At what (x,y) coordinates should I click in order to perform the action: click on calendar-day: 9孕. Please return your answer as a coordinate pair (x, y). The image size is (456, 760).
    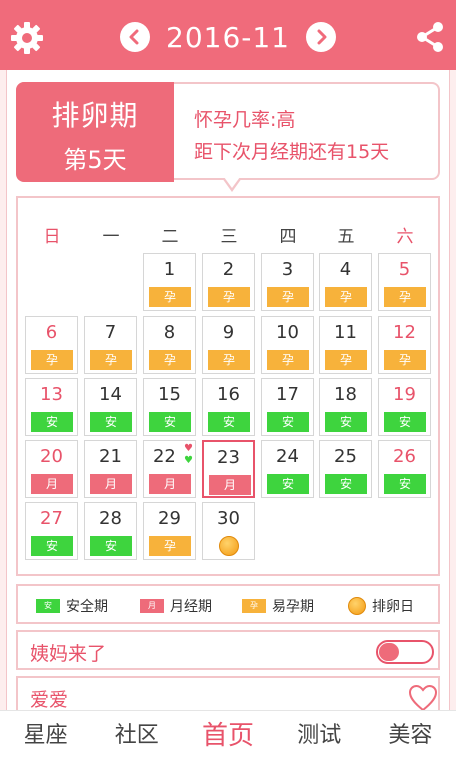
    Looking at the image, I should click on (228, 345).